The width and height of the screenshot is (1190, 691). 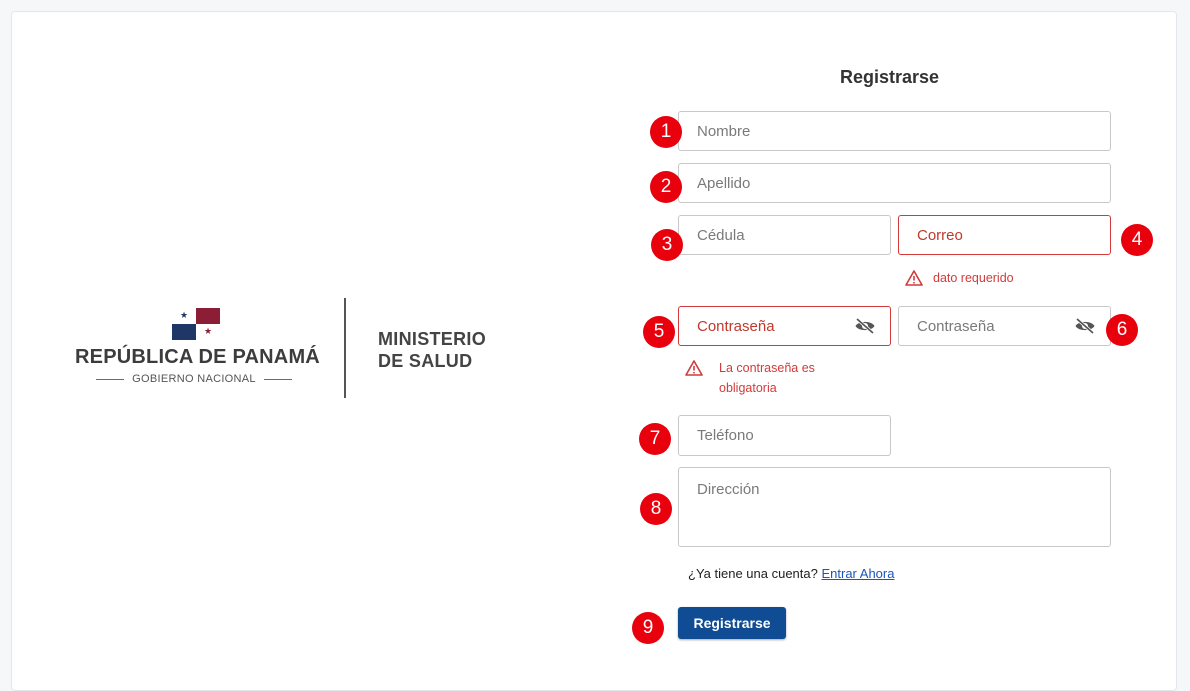 I want to click on correo-placeholder: Correo, so click(x=940, y=235).